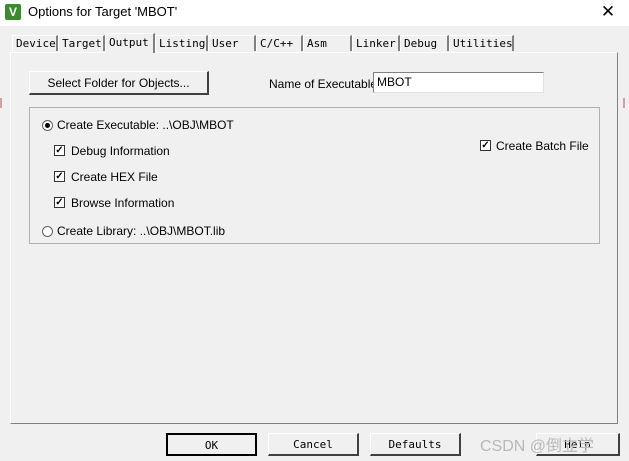  I want to click on tab-c-cpp: C/C++, so click(279, 43).